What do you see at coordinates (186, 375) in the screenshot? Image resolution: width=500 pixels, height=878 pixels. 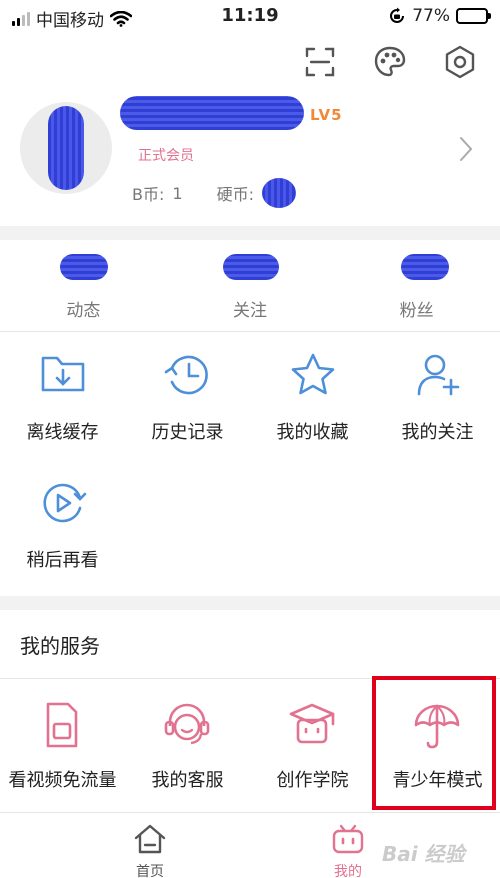 I see `history-icon` at bounding box center [186, 375].